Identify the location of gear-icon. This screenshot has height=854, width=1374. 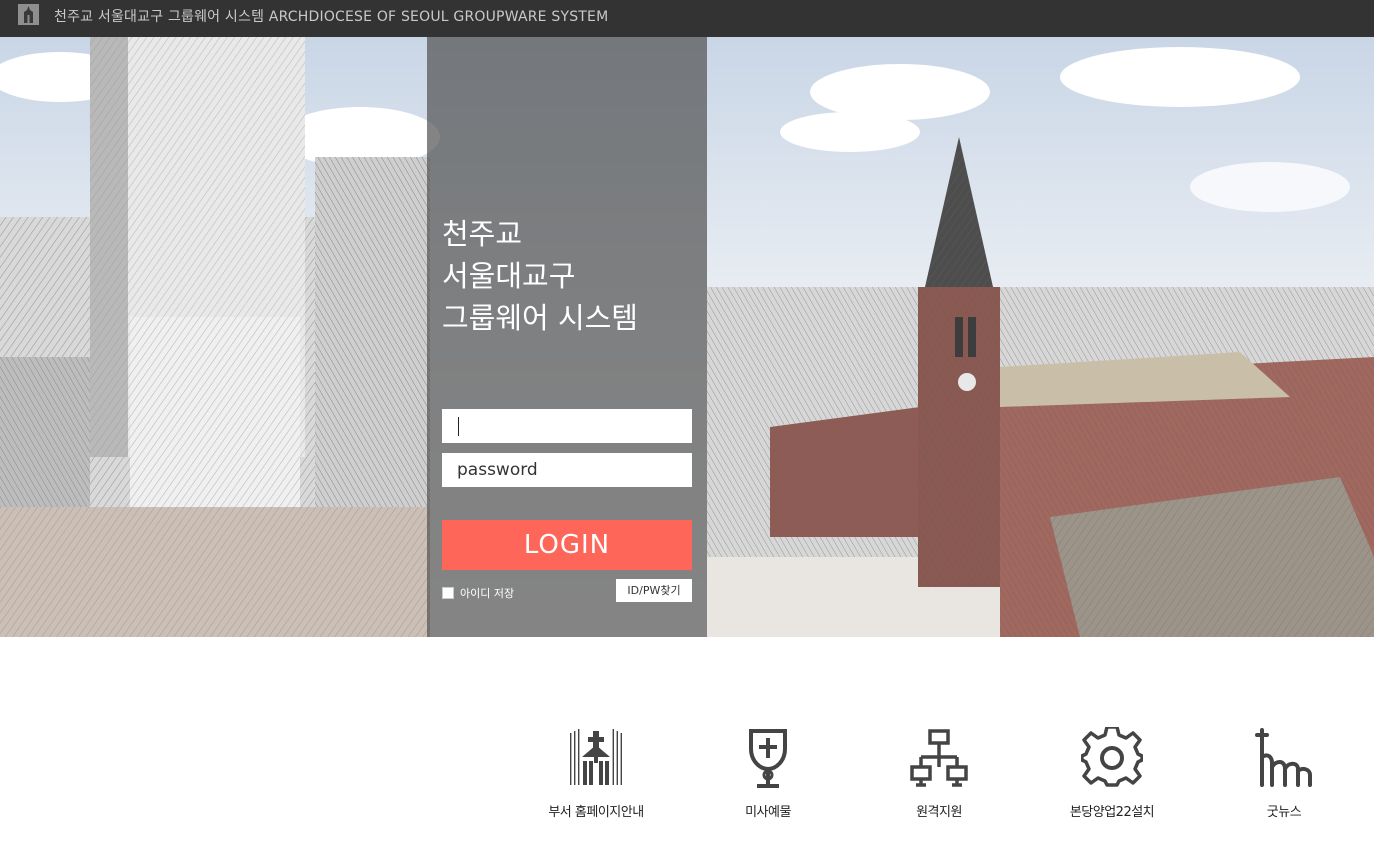
(1112, 757).